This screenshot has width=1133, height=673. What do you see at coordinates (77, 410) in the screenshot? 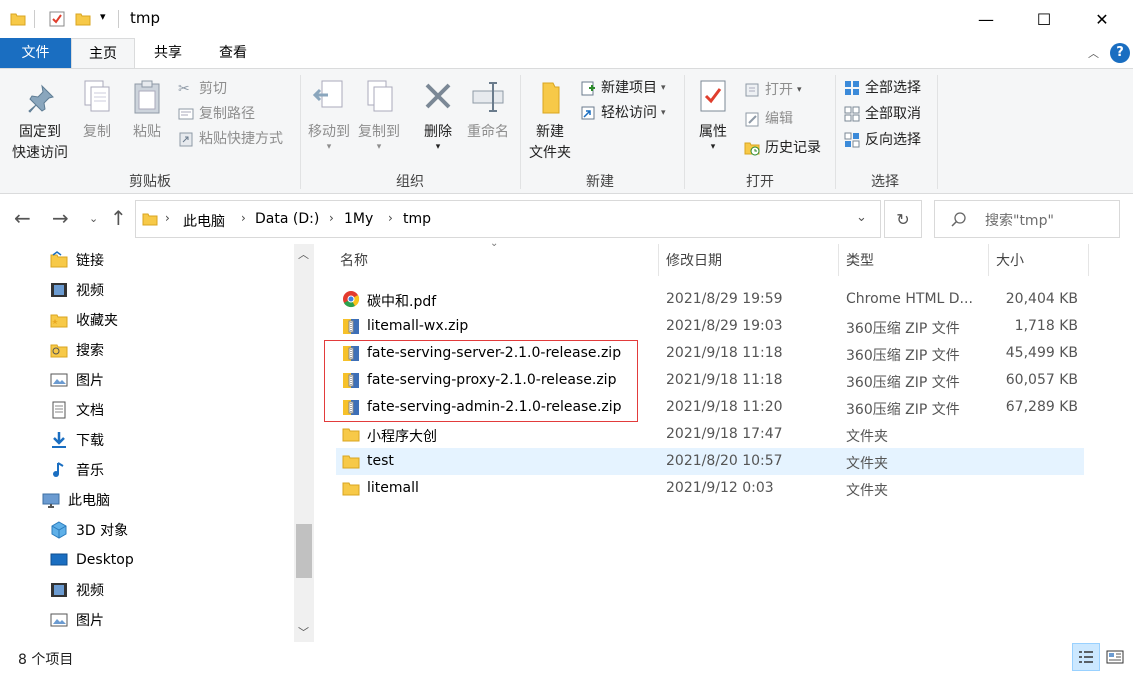
I see `nav-item-documents: 文档` at bounding box center [77, 410].